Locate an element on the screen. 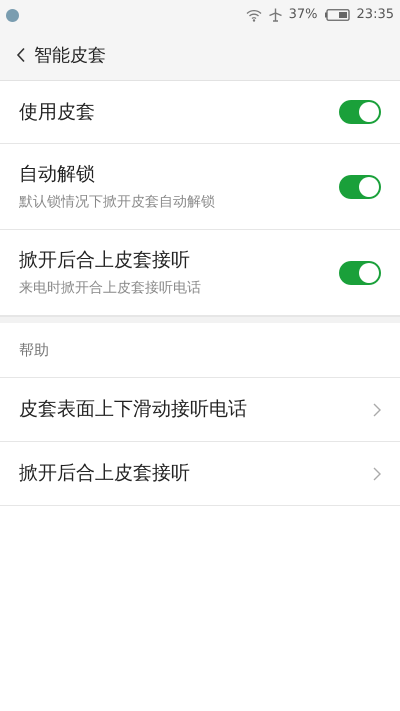 This screenshot has height=711, width=400. notification-icon is located at coordinates (12, 15).